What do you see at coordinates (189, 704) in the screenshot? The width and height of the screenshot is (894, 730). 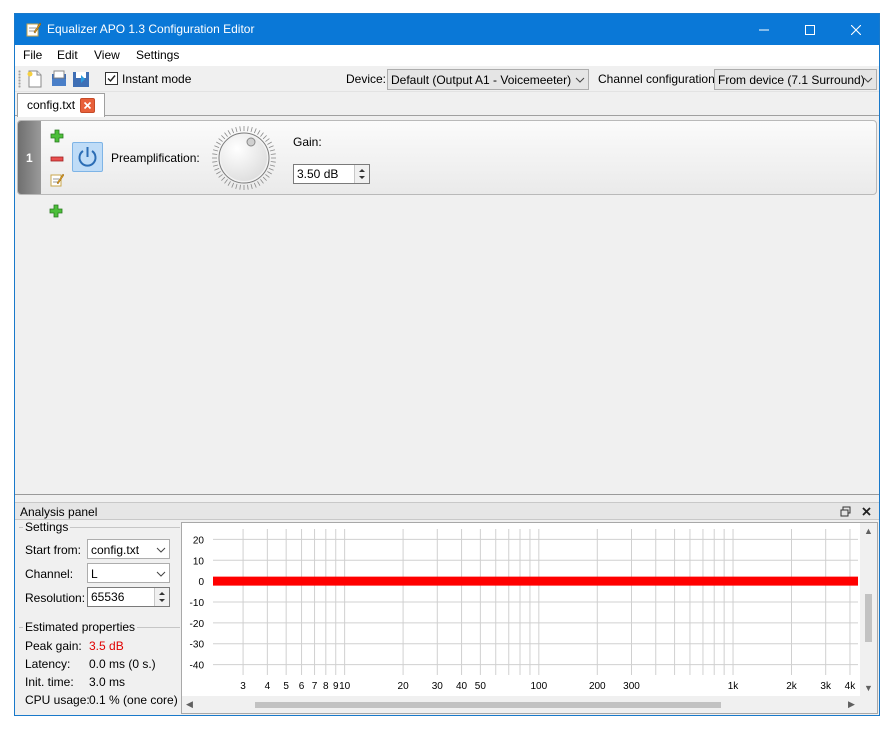 I see `scroll-left-icon: ◀` at bounding box center [189, 704].